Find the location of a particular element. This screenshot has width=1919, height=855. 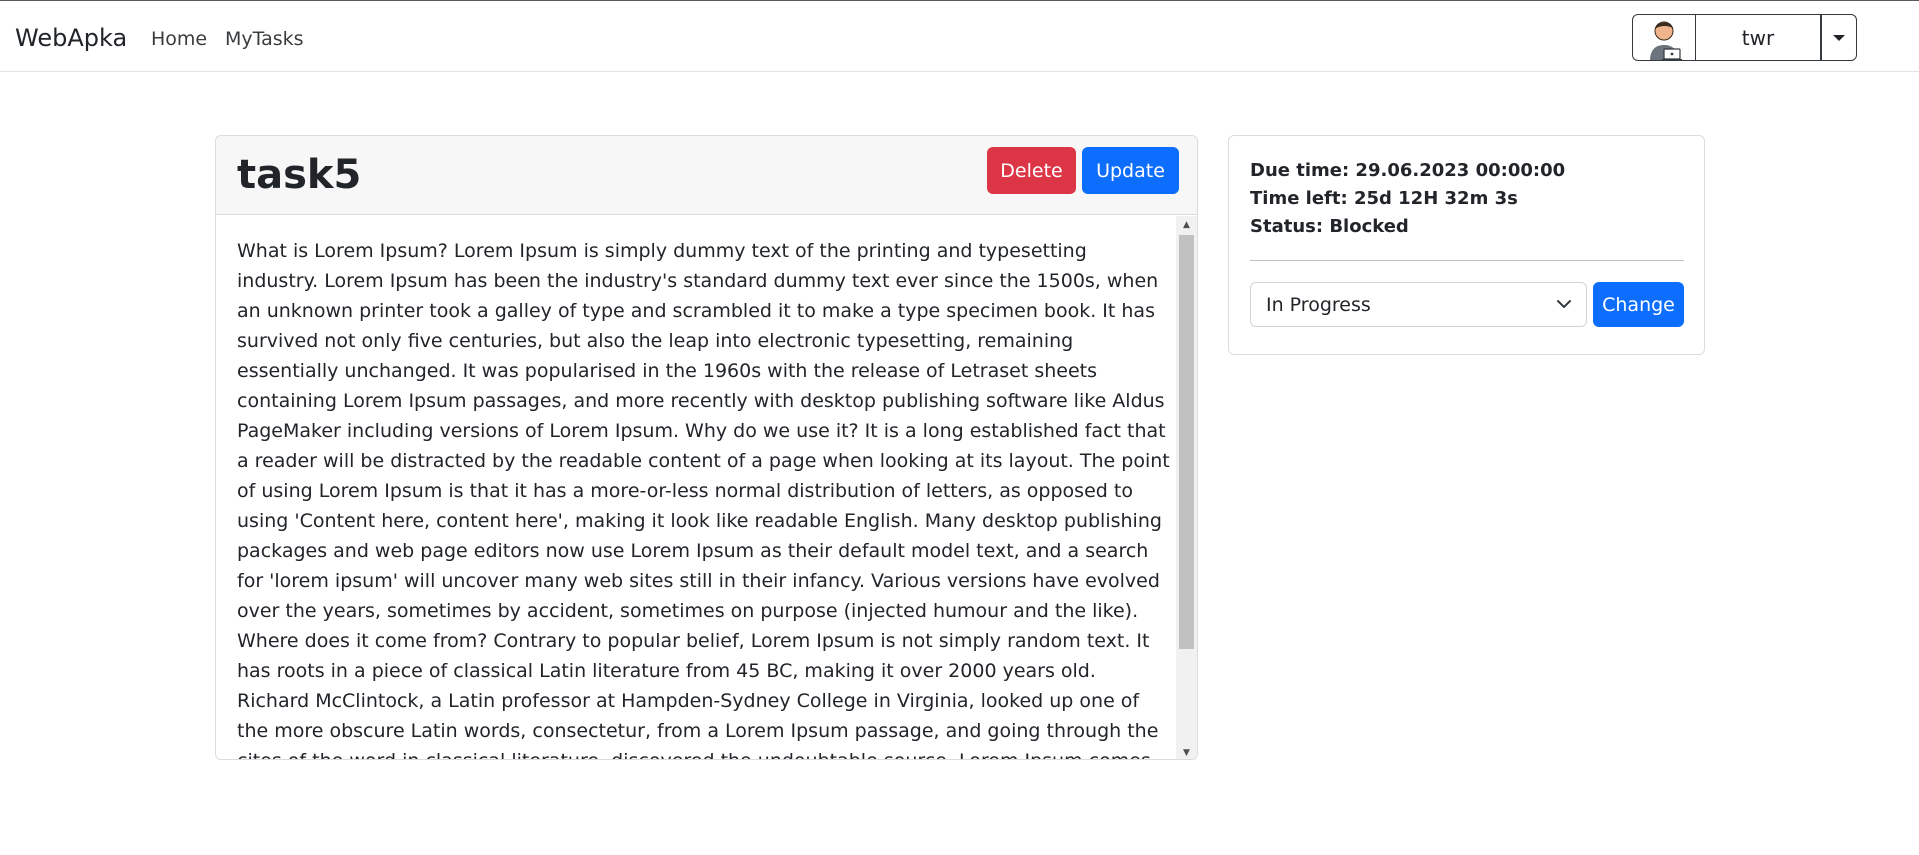

caret-down-icon is located at coordinates (1839, 37).